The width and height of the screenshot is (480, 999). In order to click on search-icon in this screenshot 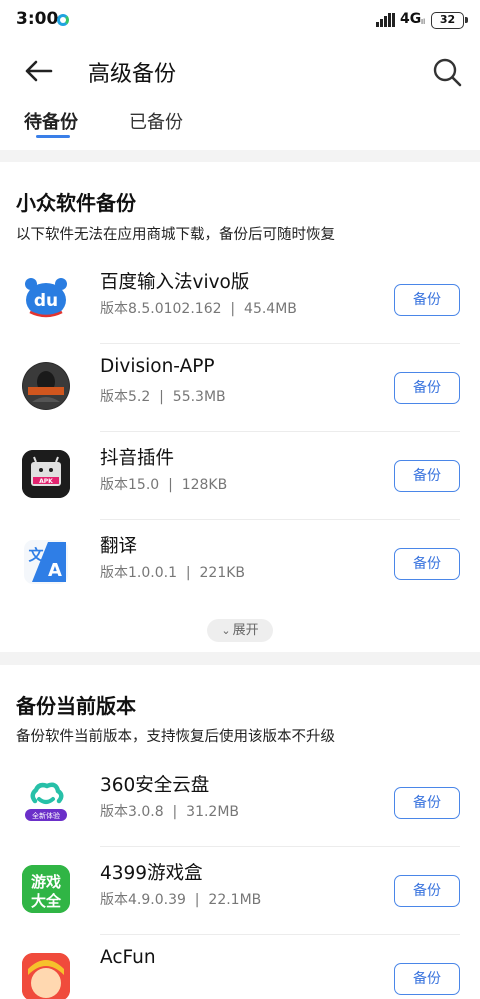, I will do `click(447, 72)`.